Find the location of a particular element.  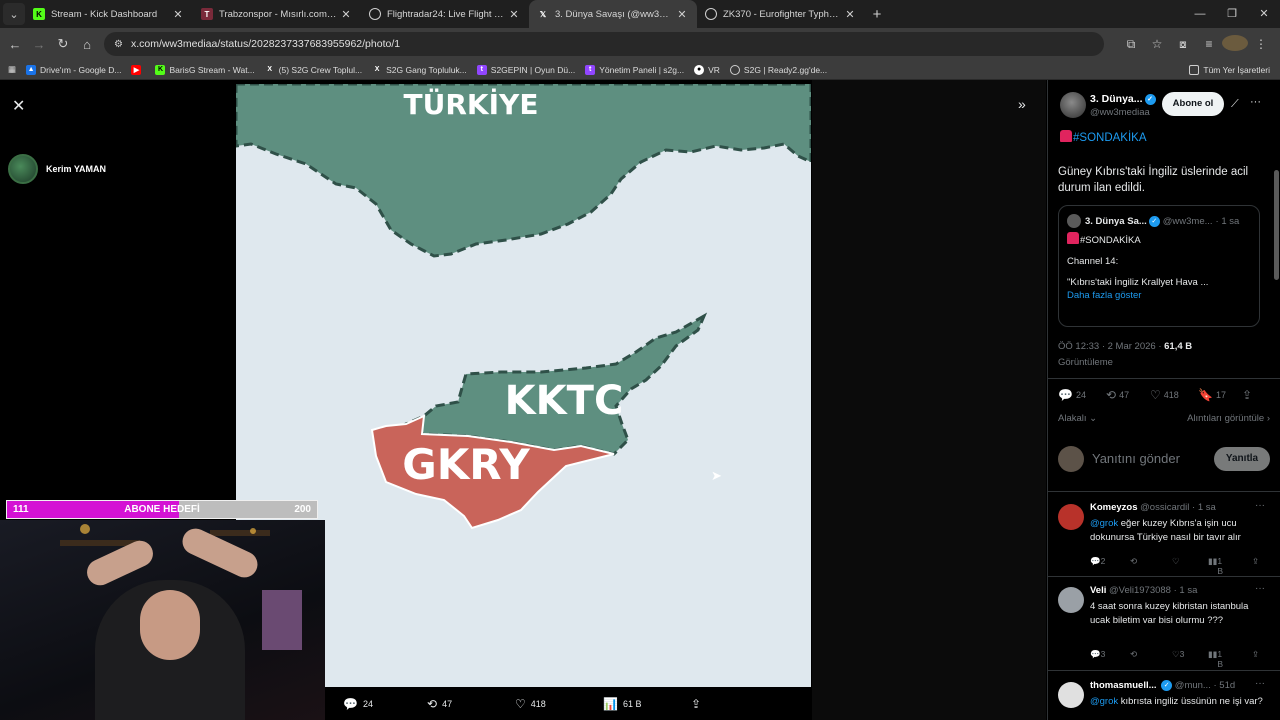

browser-tab-4-active: 𝕏 3. Dünya Savaşı (@ww3mediaa) ✕ is located at coordinates (613, 14).